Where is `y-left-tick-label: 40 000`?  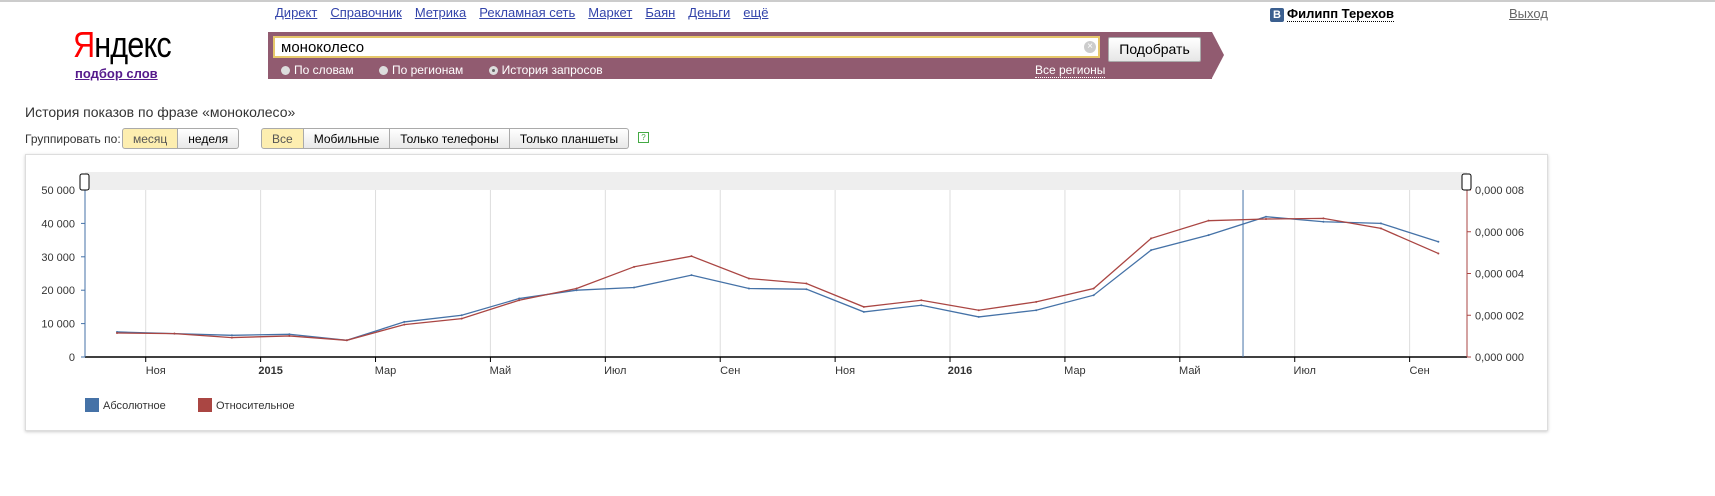 y-left-tick-label: 40 000 is located at coordinates (58, 224).